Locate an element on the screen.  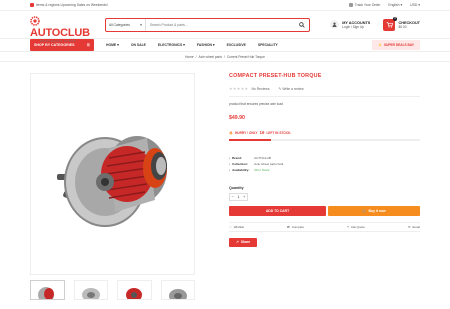
heart-icon: ♡ is located at coordinates (230, 226).